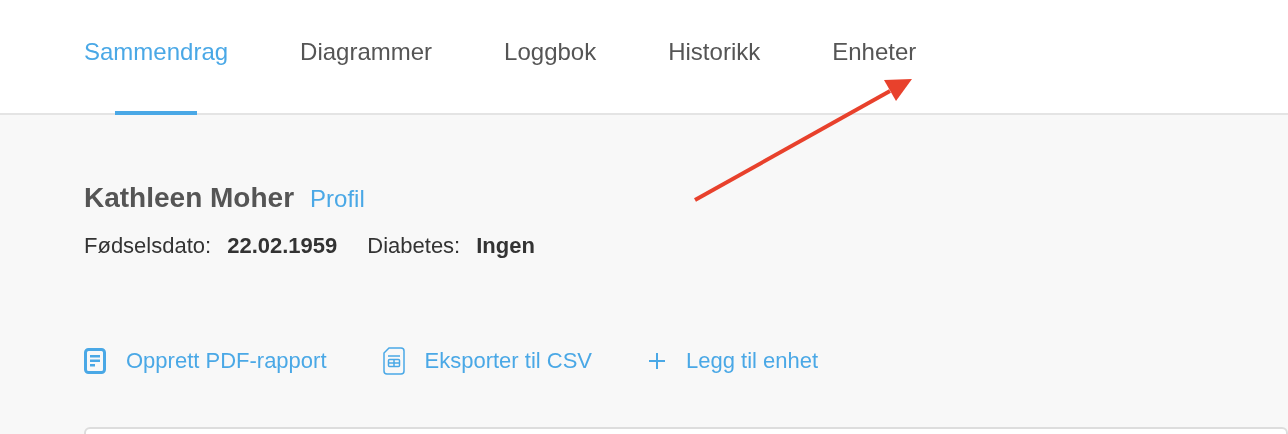 The height and width of the screenshot is (434, 1288). I want to click on tab: Historikk, so click(714, 56).